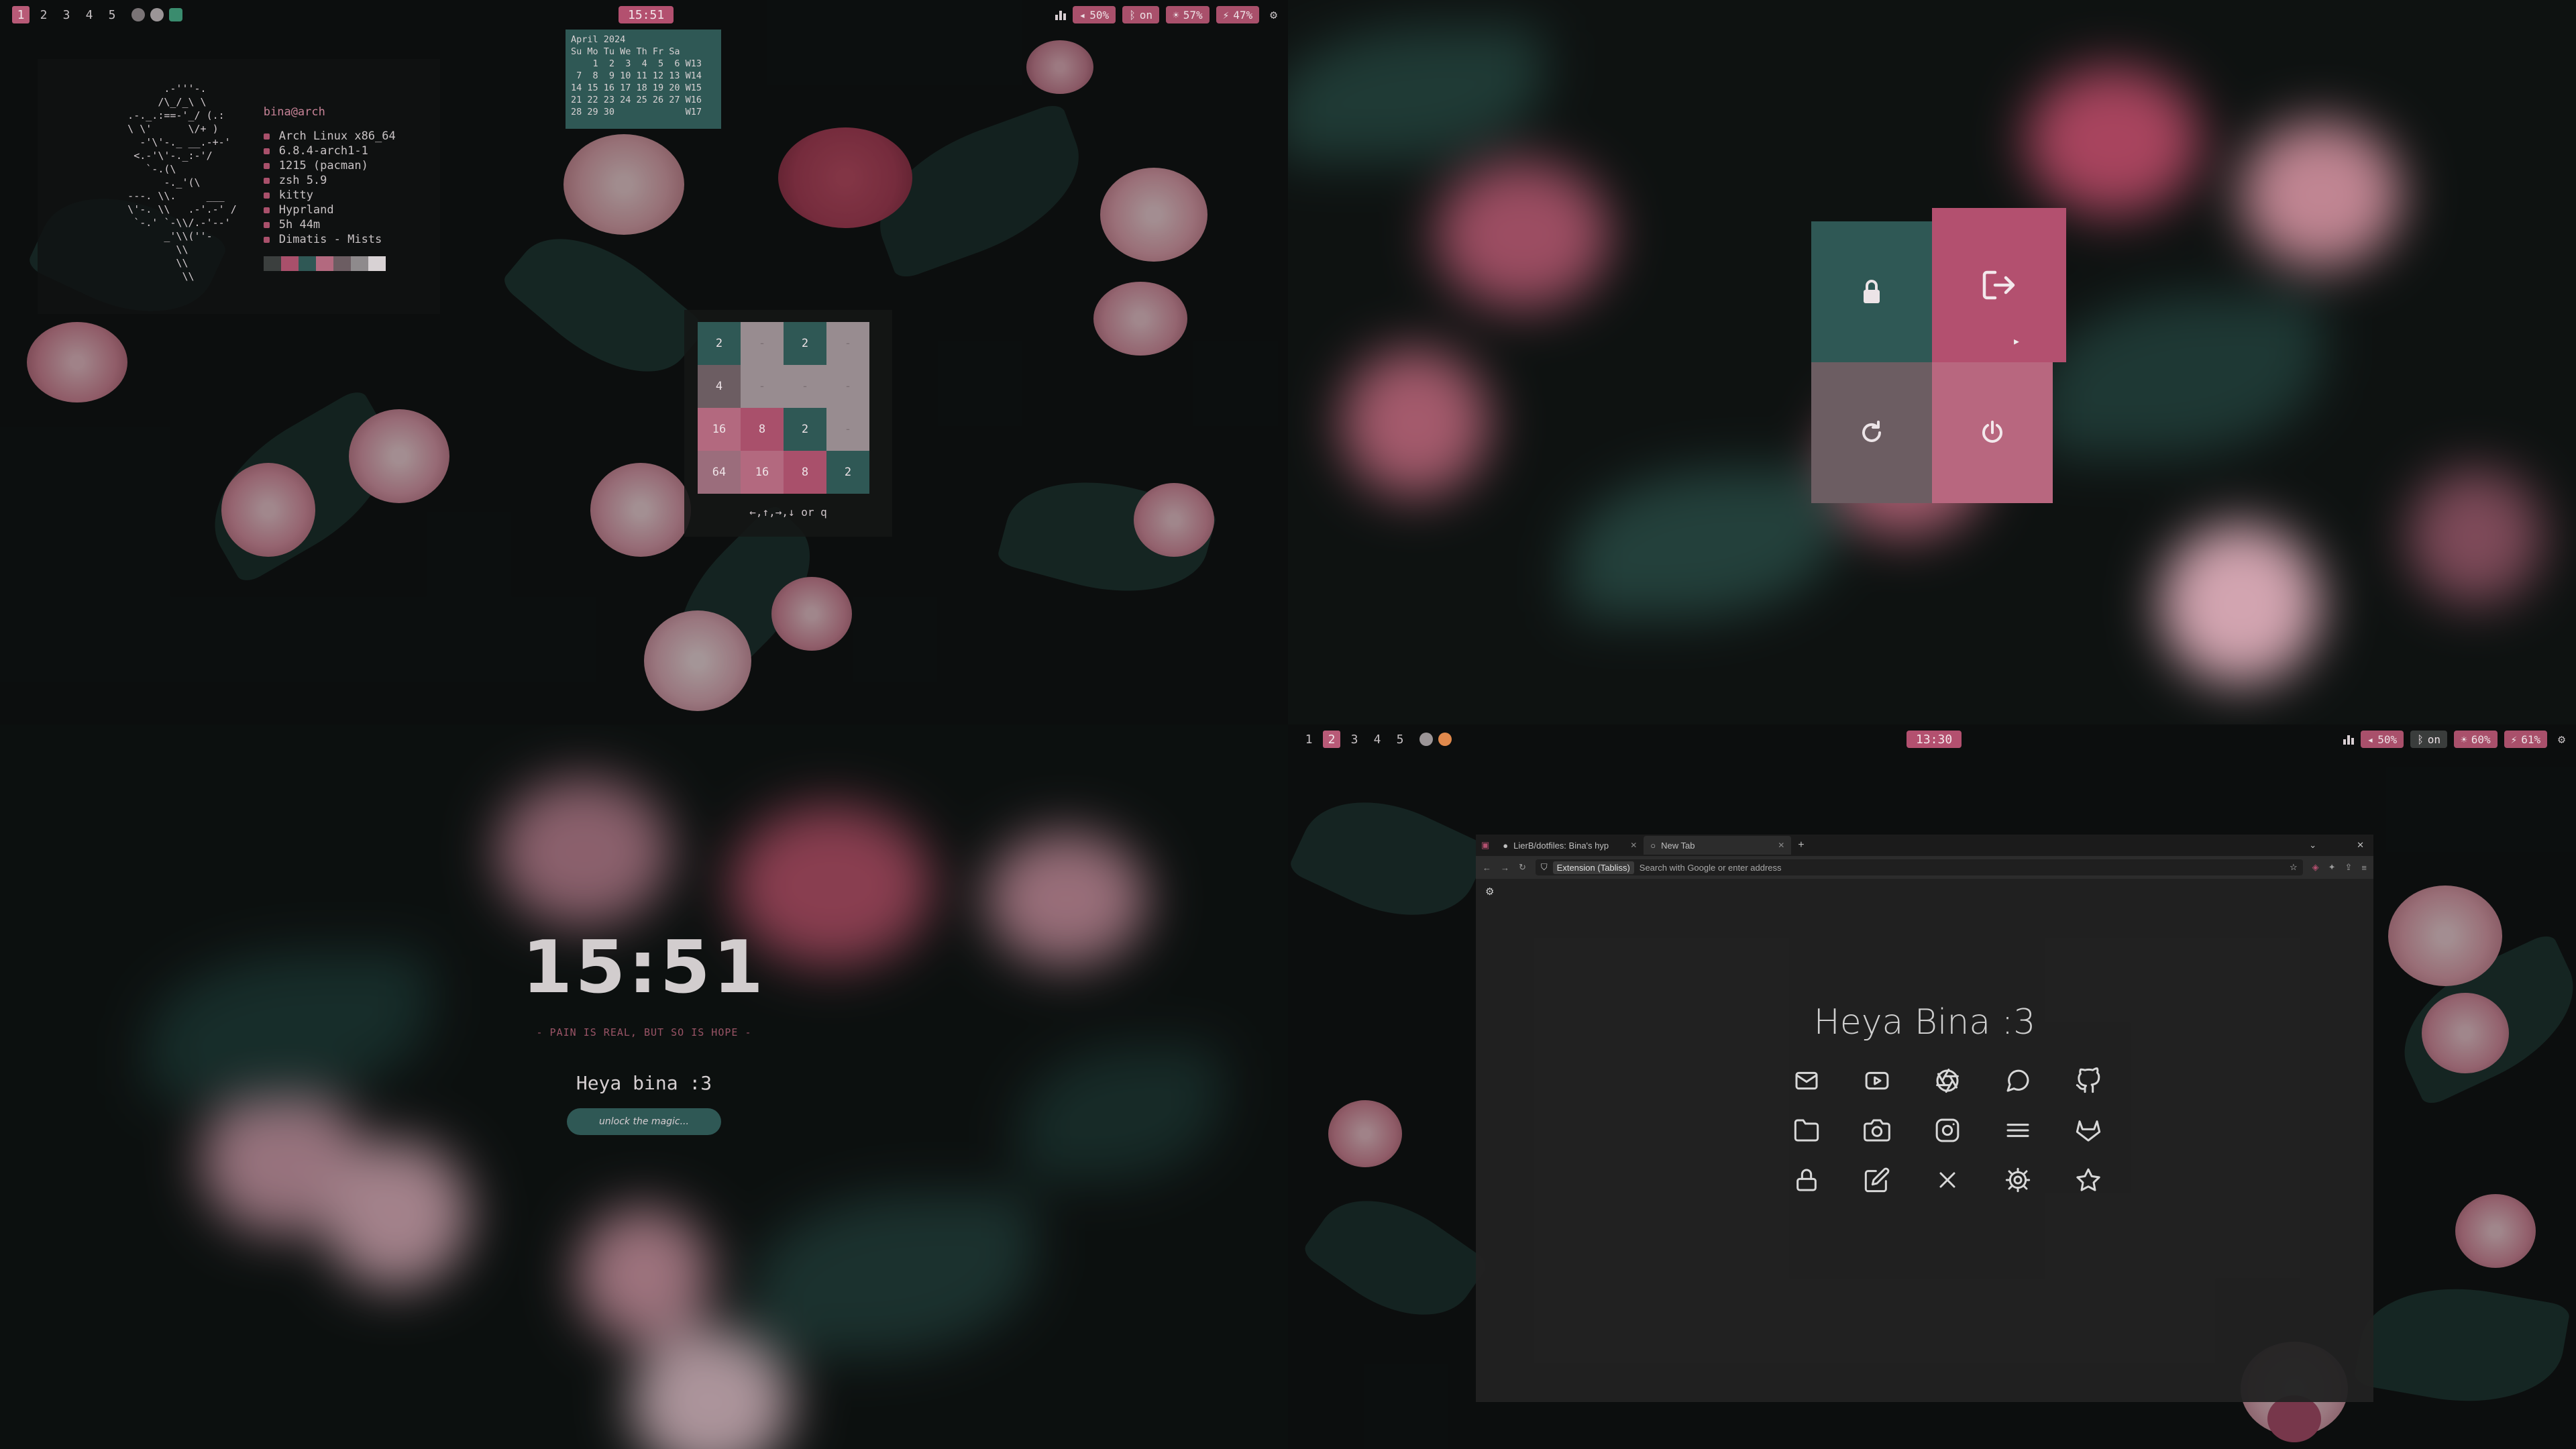  What do you see at coordinates (719, 472) in the screenshot?
I see `game-tile: 64` at bounding box center [719, 472].